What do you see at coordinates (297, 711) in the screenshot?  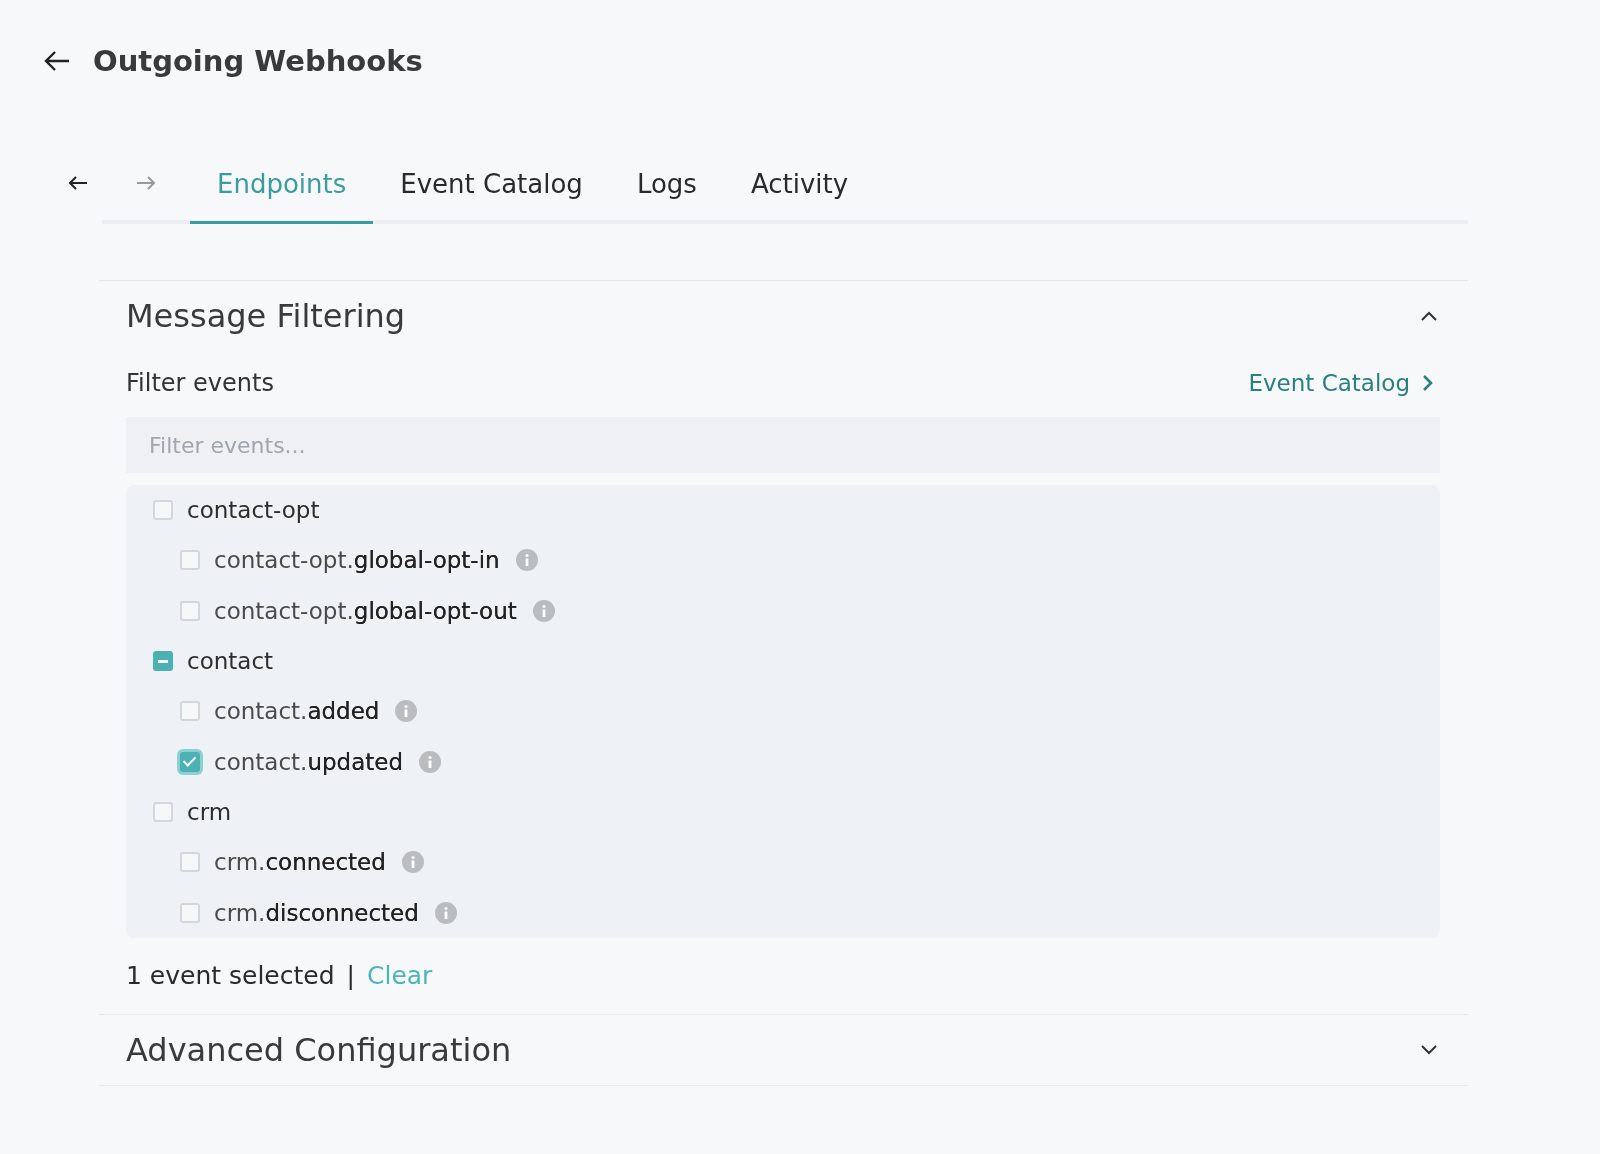 I see `event-label: contact.added` at bounding box center [297, 711].